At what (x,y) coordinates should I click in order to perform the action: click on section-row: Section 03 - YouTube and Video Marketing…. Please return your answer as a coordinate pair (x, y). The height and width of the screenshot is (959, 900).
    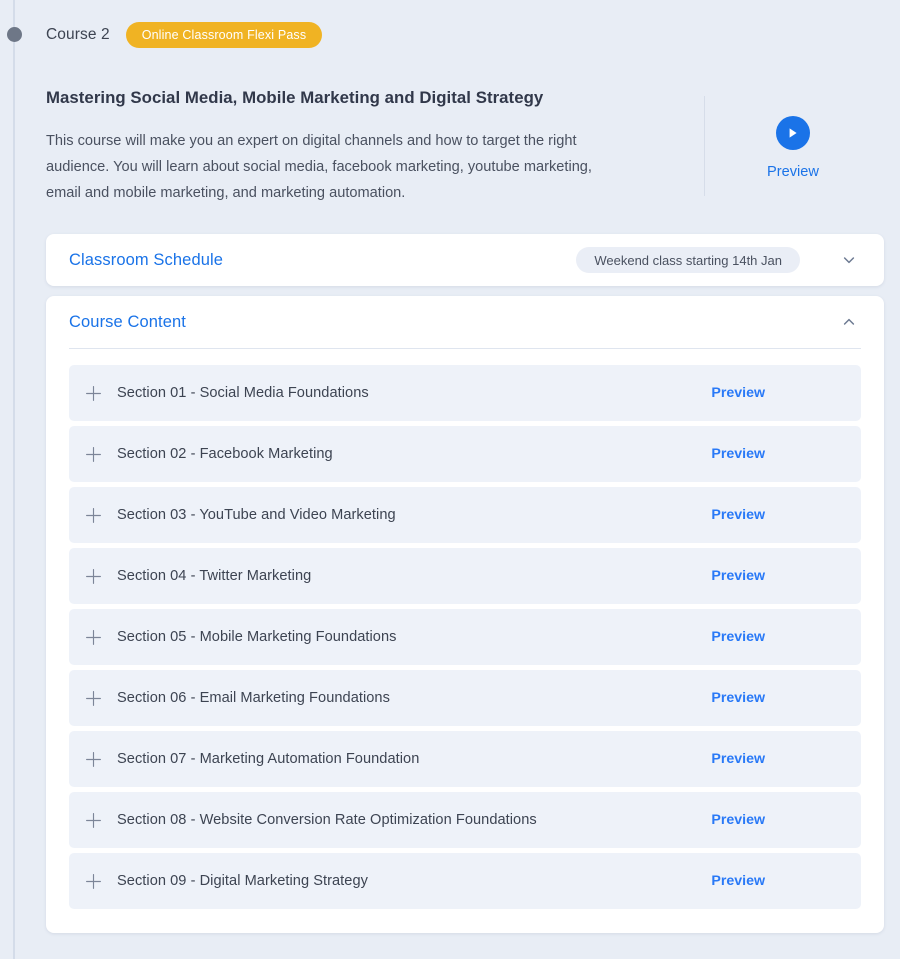
    Looking at the image, I should click on (465, 515).